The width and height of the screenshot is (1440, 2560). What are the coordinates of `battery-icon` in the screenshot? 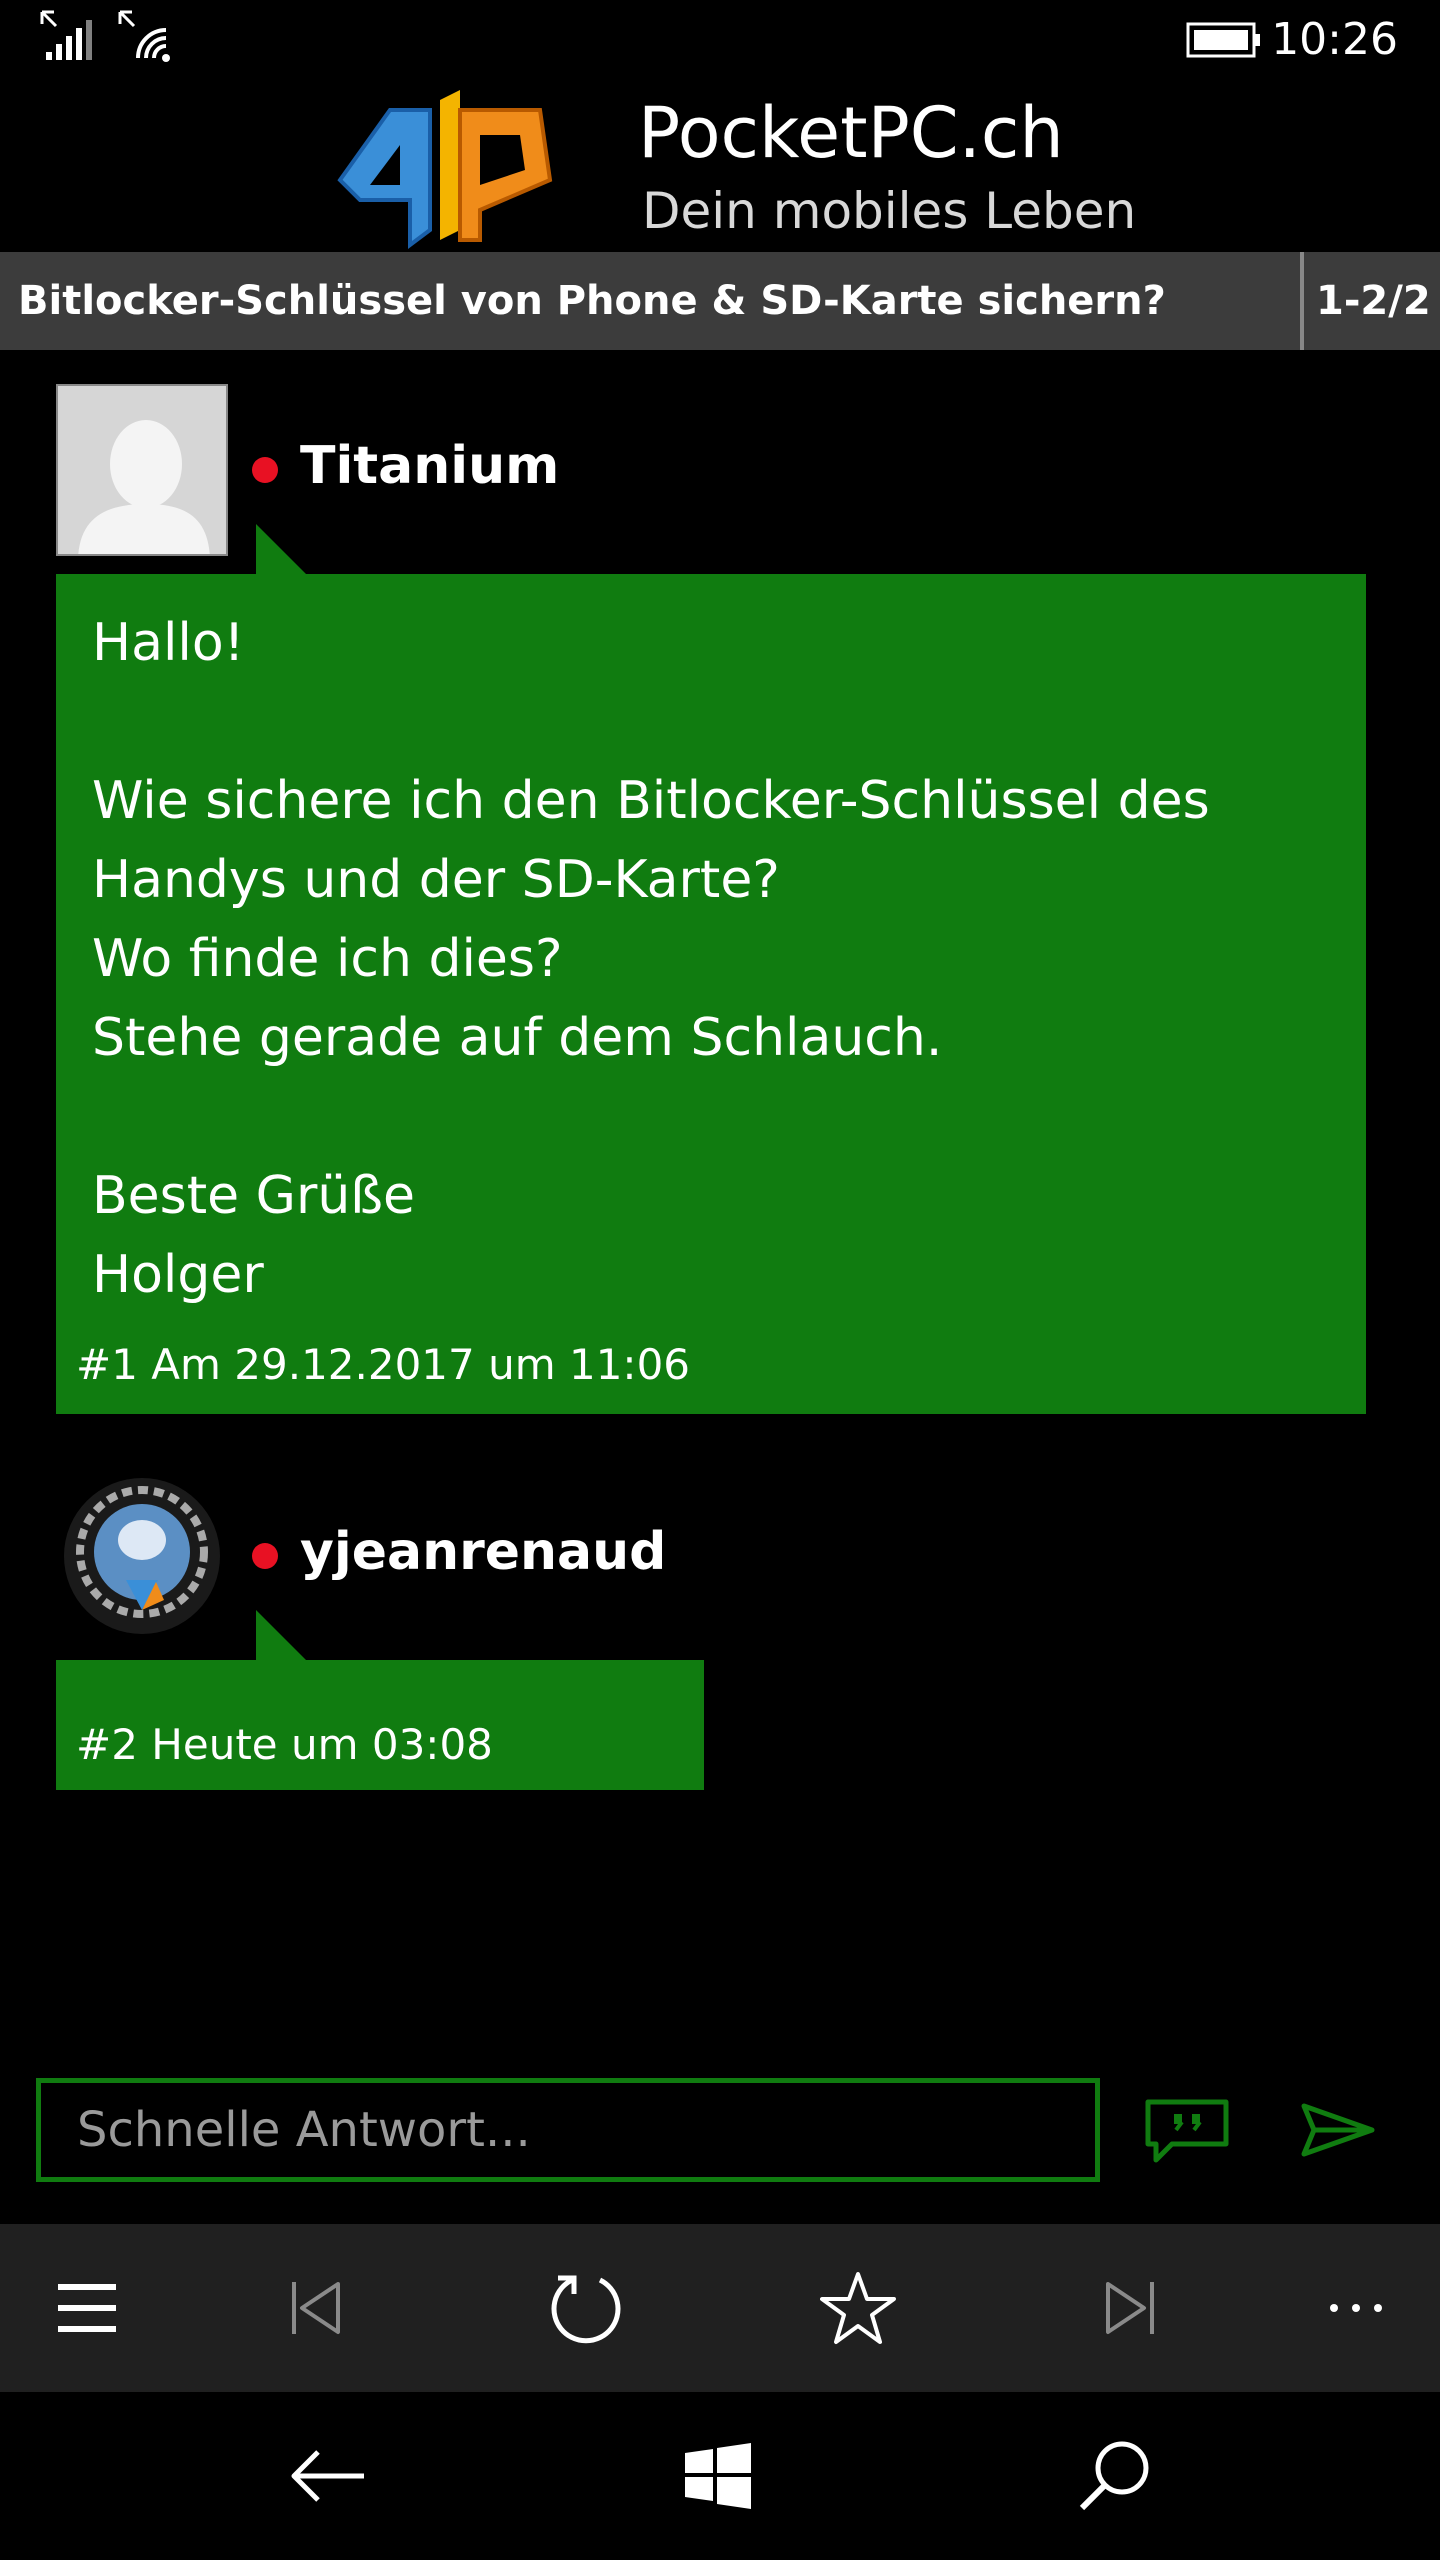 It's located at (1223, 40).